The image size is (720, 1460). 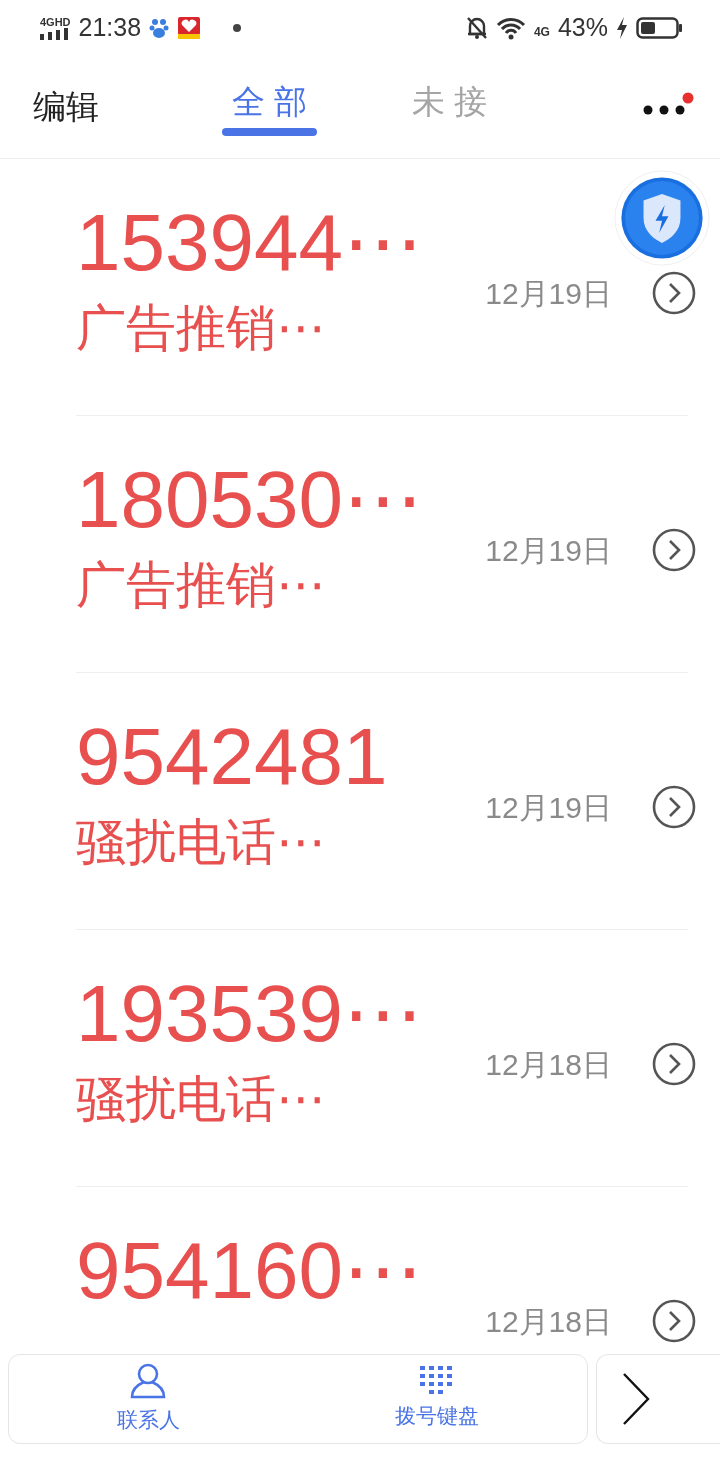 I want to click on phone-number: 180530⋯, so click(x=249, y=500).